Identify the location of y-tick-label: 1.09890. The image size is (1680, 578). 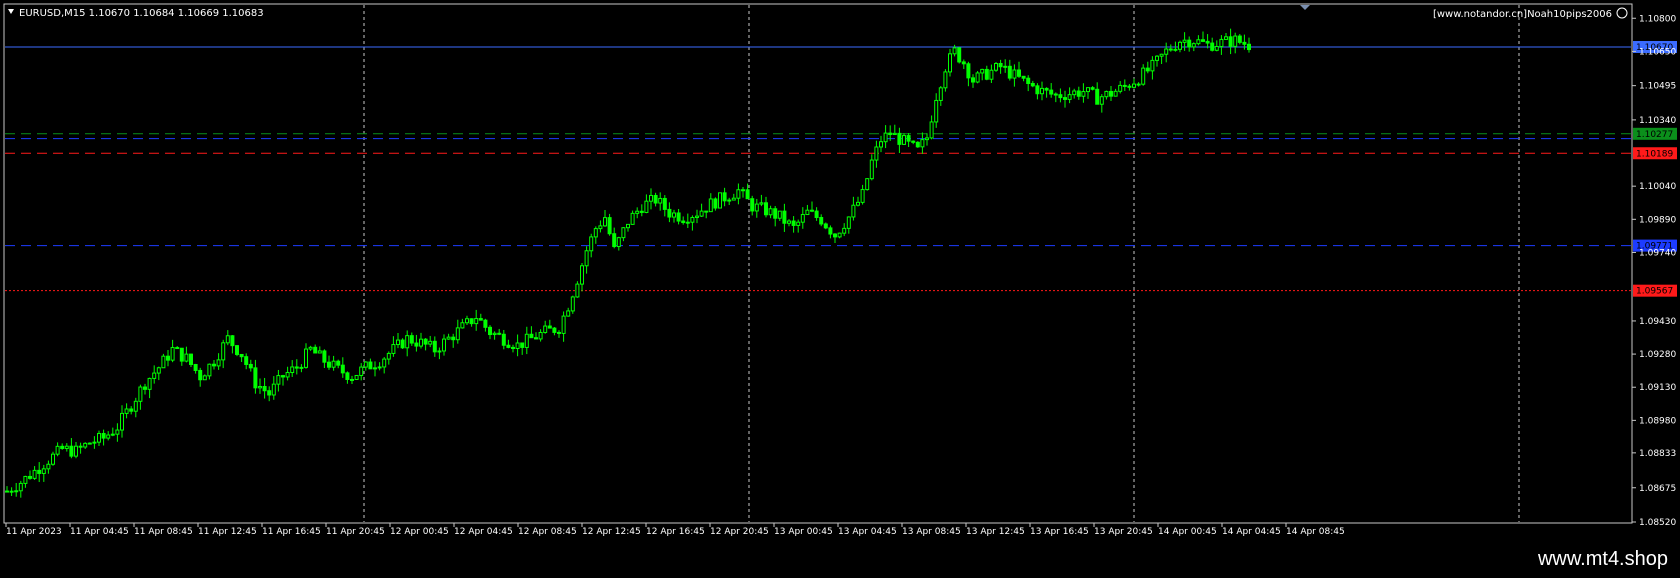
(1657, 220).